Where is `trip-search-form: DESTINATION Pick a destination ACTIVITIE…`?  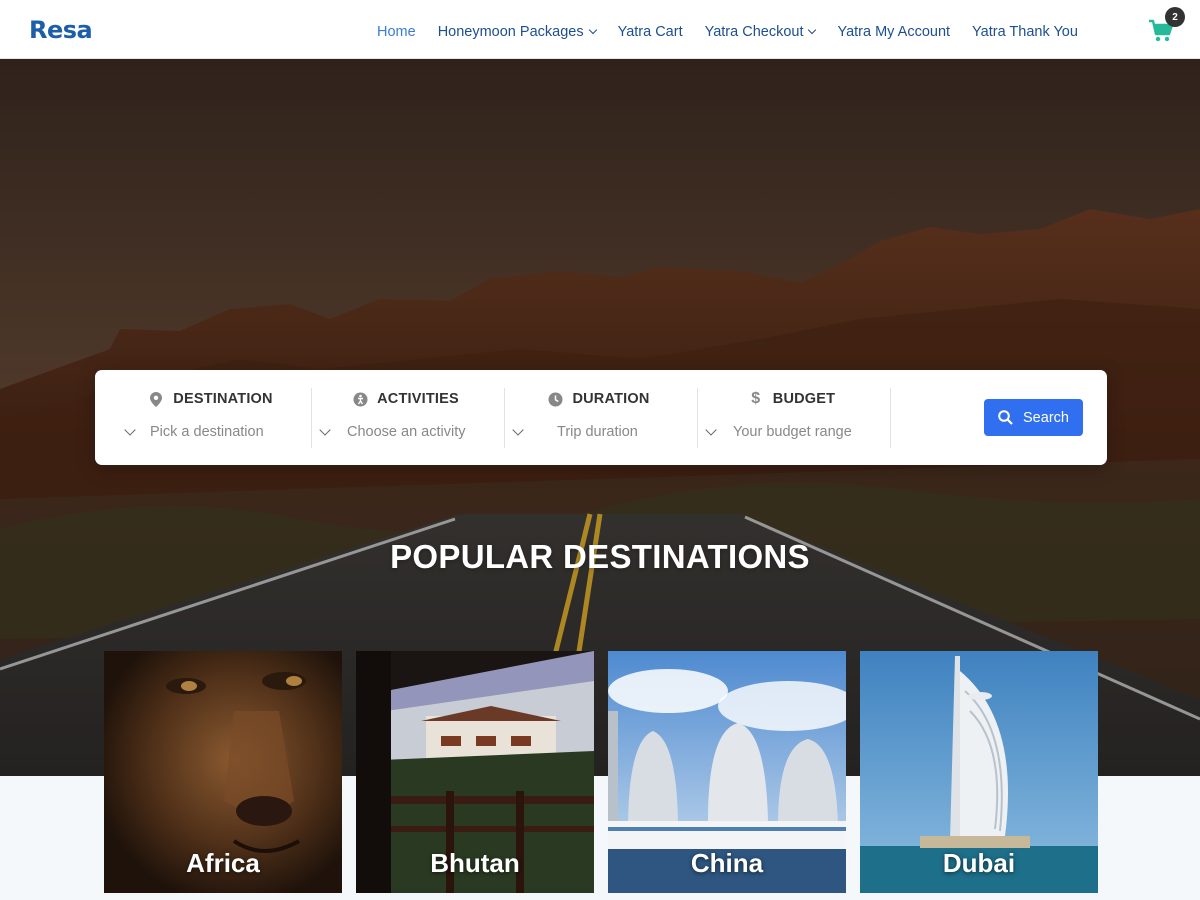 trip-search-form: DESTINATION Pick a destination ACTIVITIE… is located at coordinates (601, 417).